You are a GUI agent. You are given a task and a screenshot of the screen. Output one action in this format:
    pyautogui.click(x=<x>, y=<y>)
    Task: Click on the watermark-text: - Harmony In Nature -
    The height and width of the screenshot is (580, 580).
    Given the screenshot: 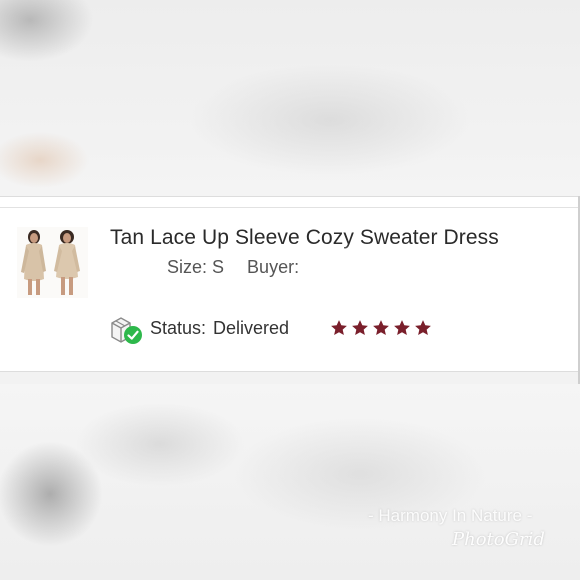 What is the action you would take?
    pyautogui.click(x=450, y=515)
    